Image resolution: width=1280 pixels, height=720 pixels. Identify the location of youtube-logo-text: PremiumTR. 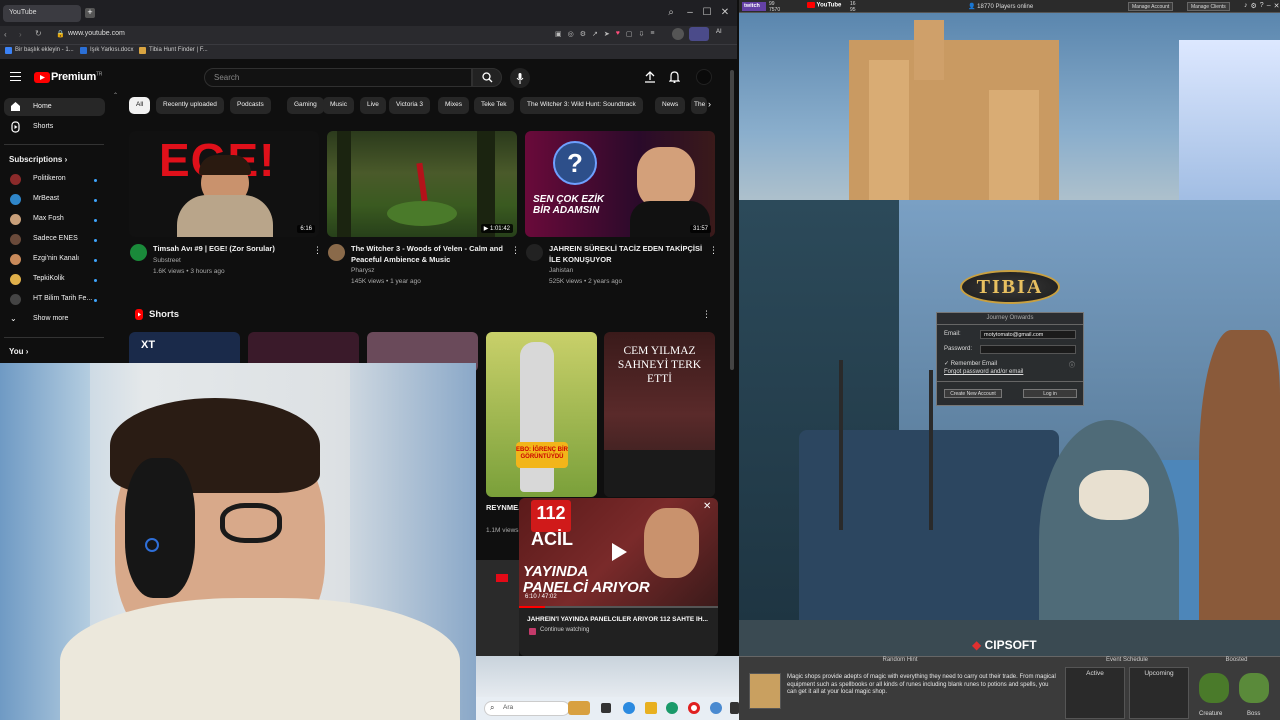
(76, 77).